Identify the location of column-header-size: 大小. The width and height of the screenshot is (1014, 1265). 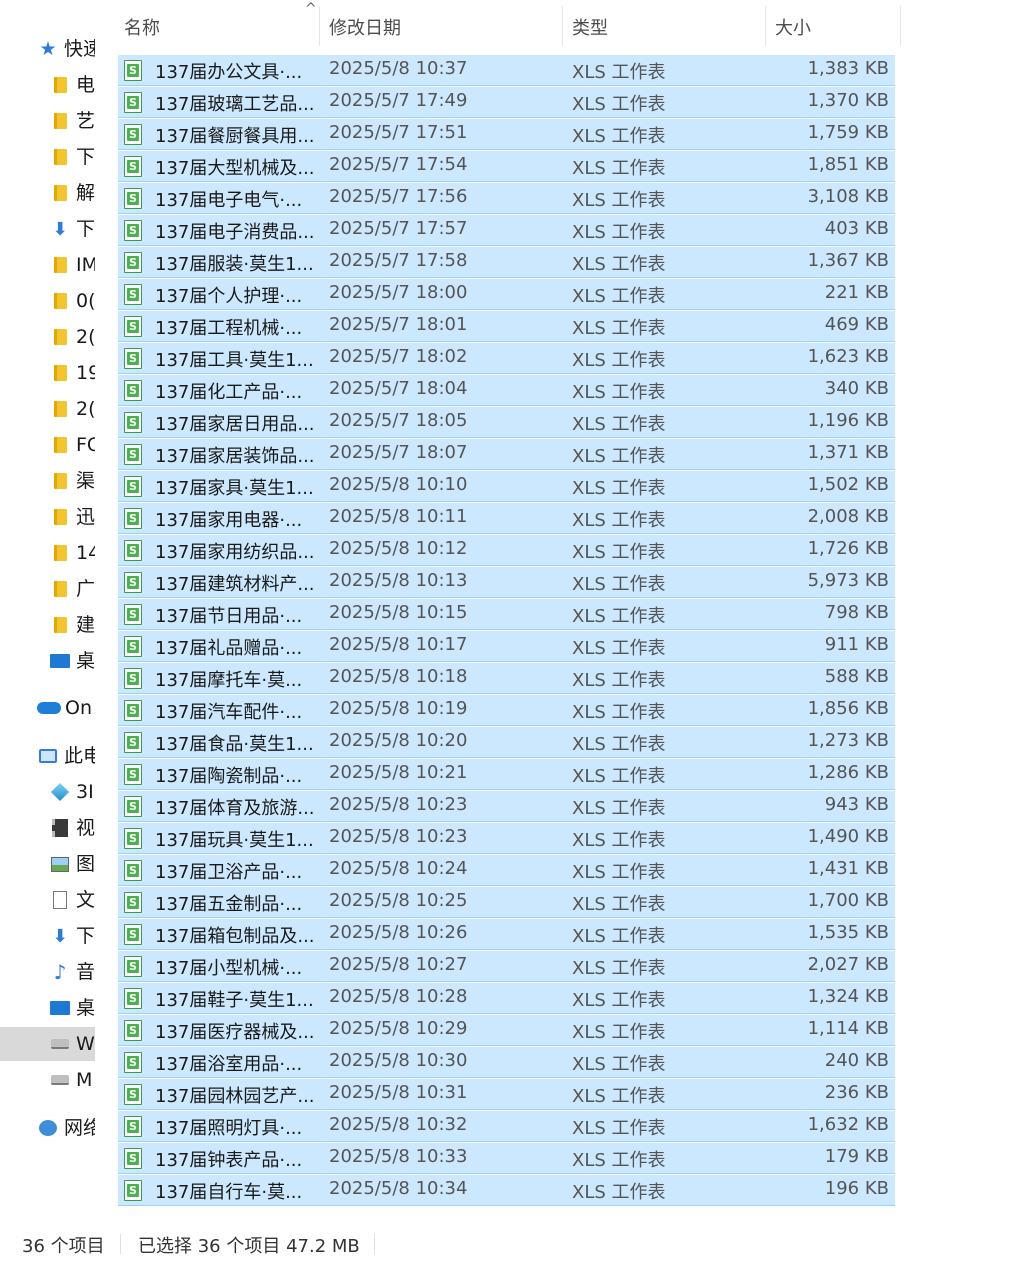
(793, 27).